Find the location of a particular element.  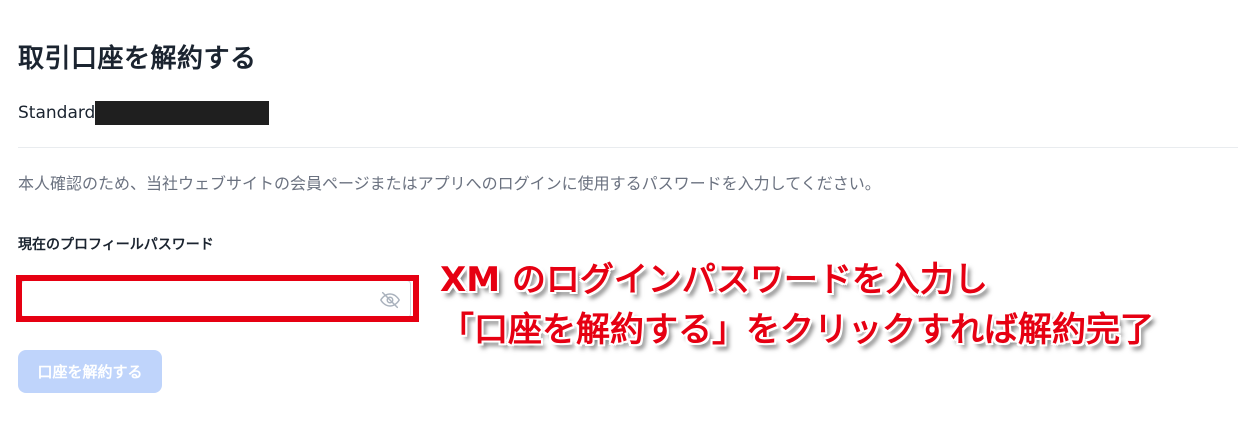

annotation-line-1: XM のログインパスワードを入力し is located at coordinates (714, 280).